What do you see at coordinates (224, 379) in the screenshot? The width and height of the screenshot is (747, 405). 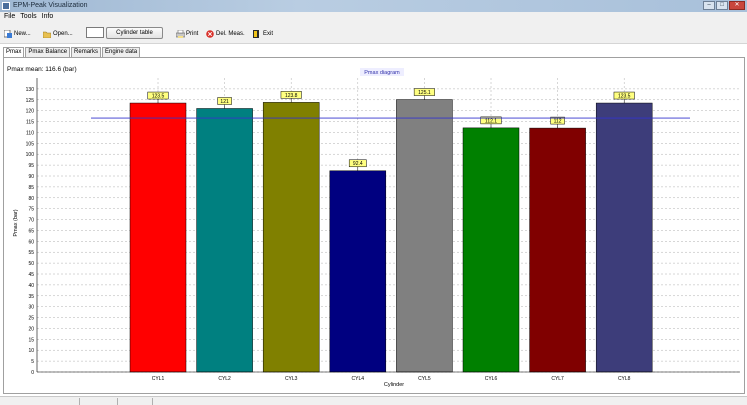 I see `x-tick-label: CYL2` at bounding box center [224, 379].